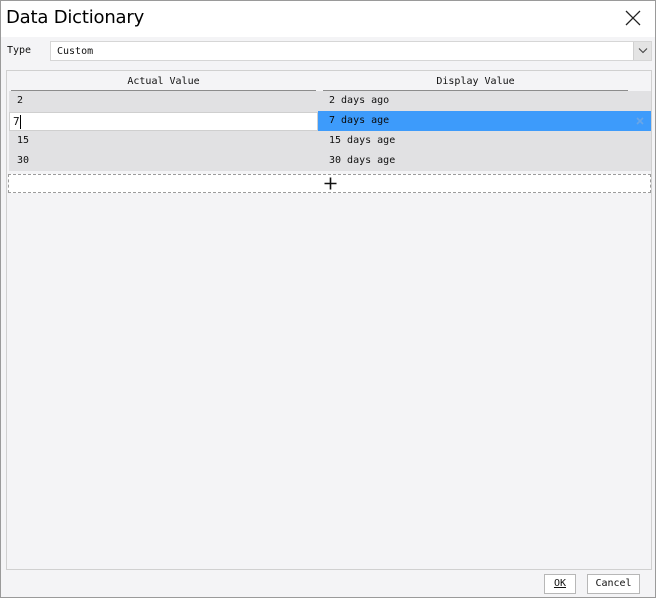  I want to click on display-value-cell: 15 days age, so click(362, 141).